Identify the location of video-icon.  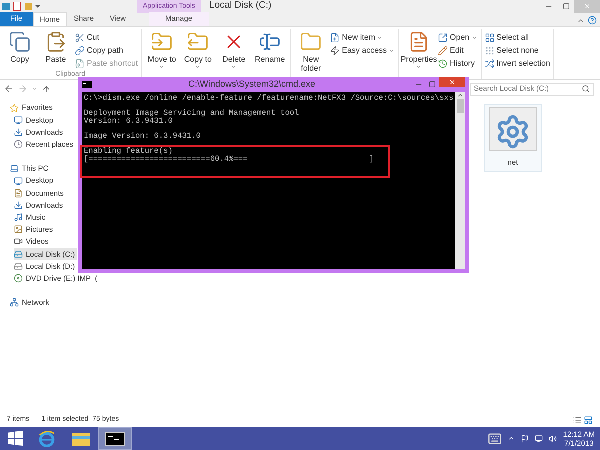
(18, 241).